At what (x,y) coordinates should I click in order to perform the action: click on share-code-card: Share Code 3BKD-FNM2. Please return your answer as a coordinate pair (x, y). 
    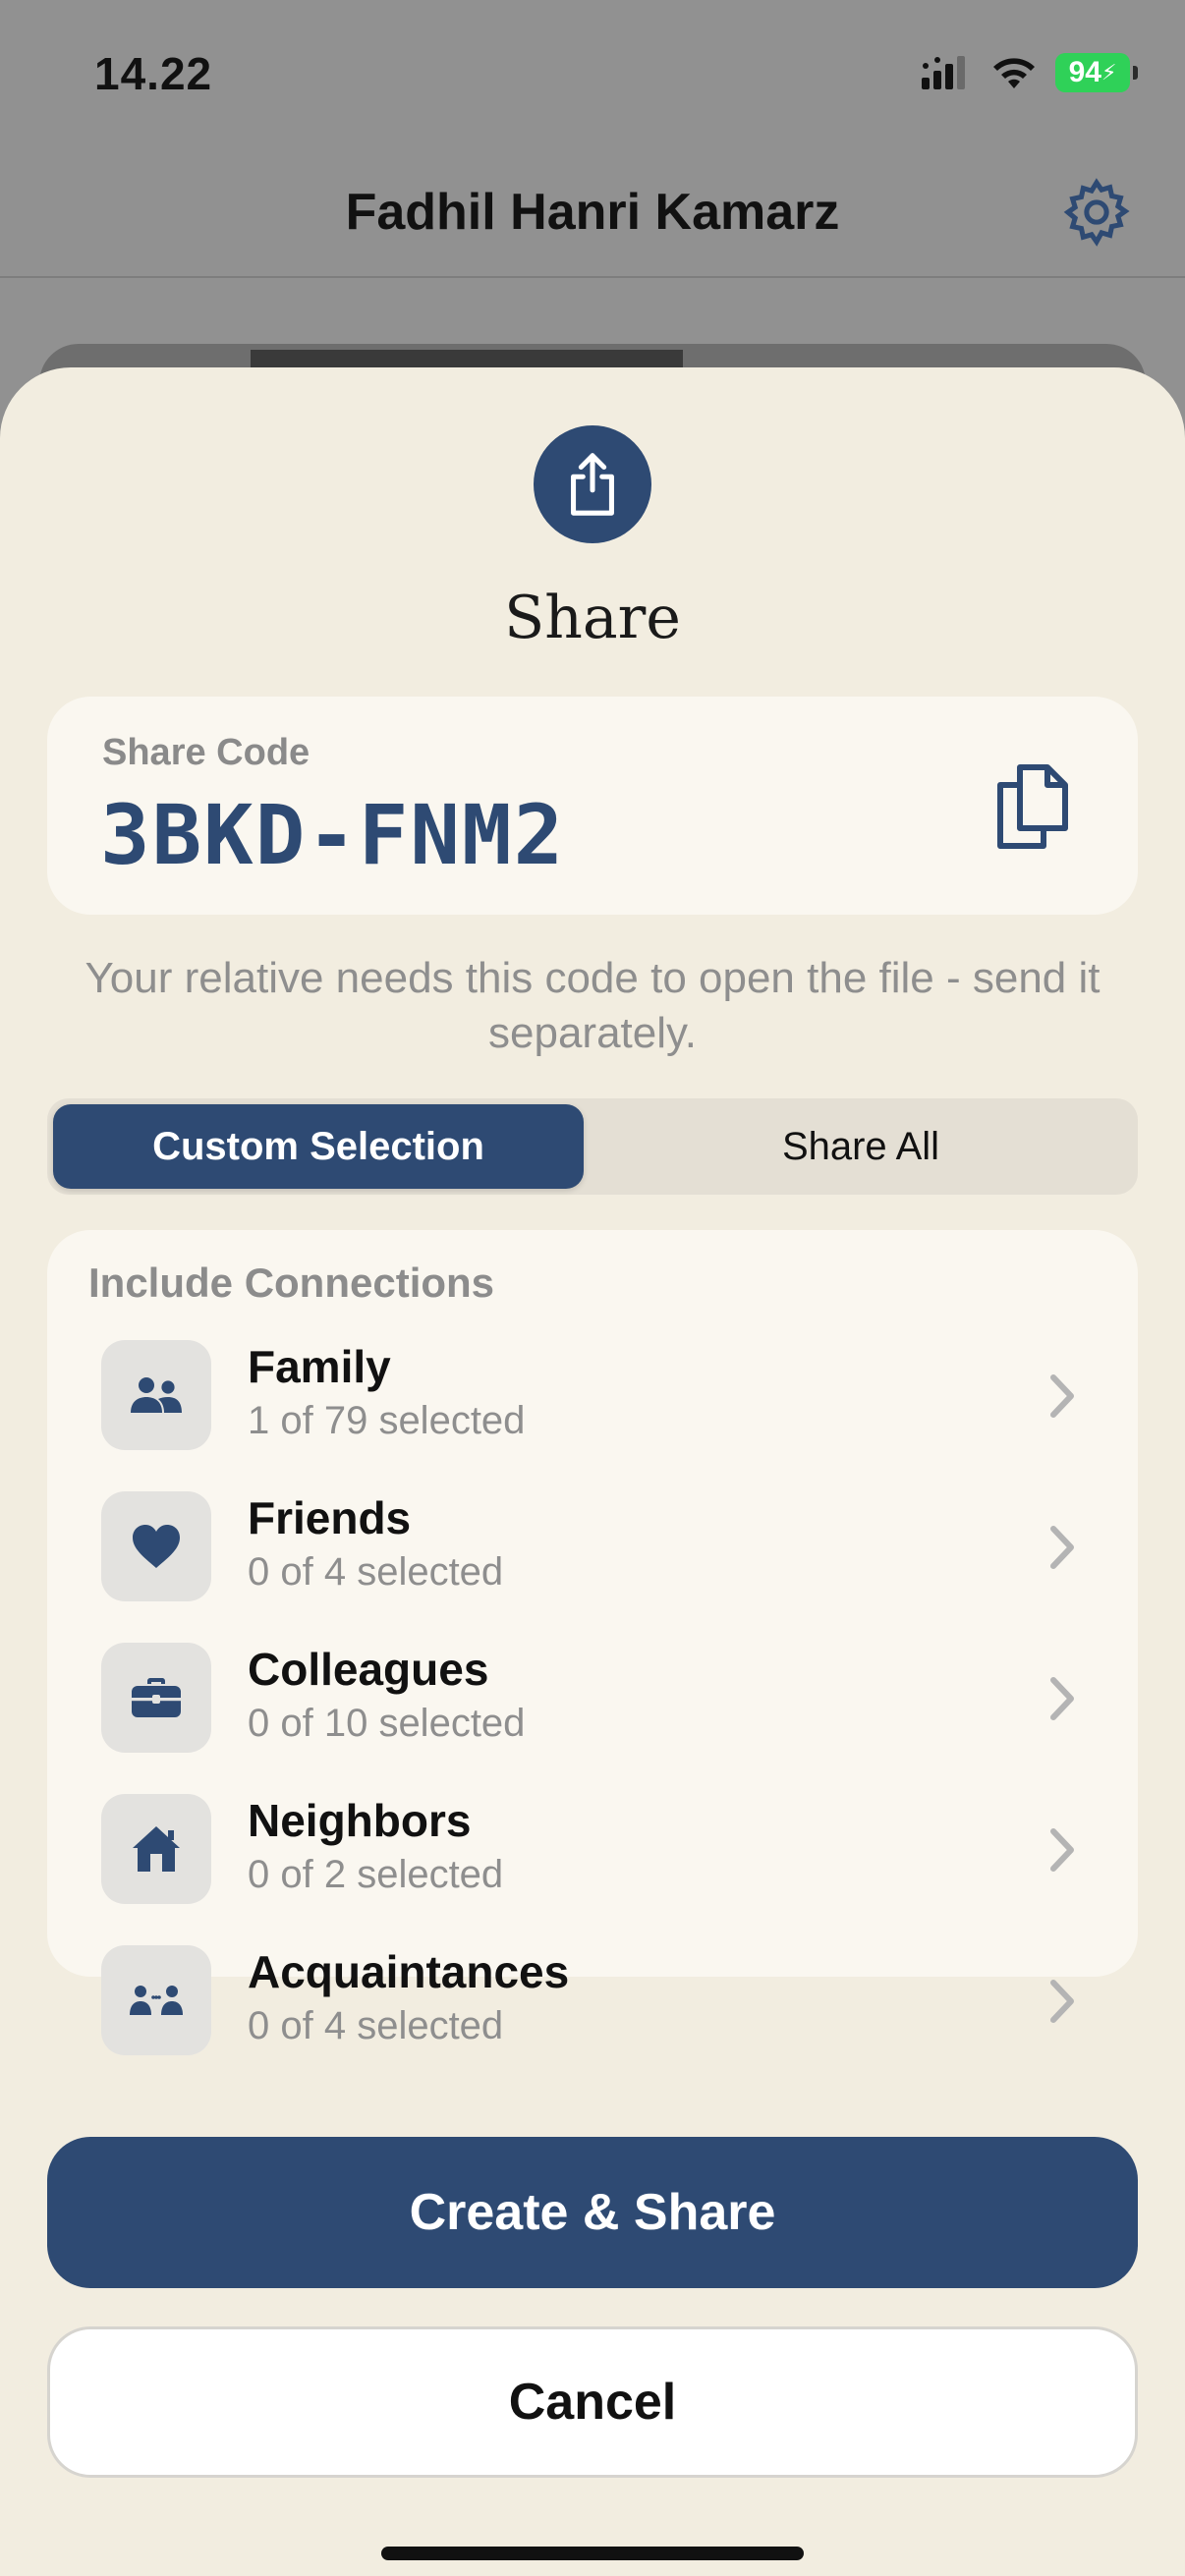
    Looking at the image, I should click on (592, 806).